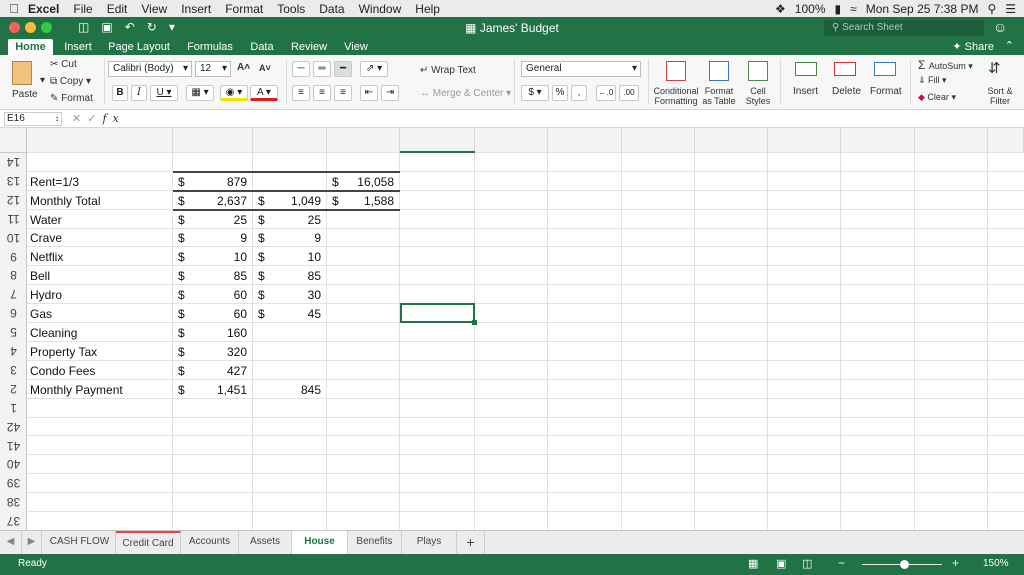  I want to click on share-button: ✦ Share, so click(973, 46).